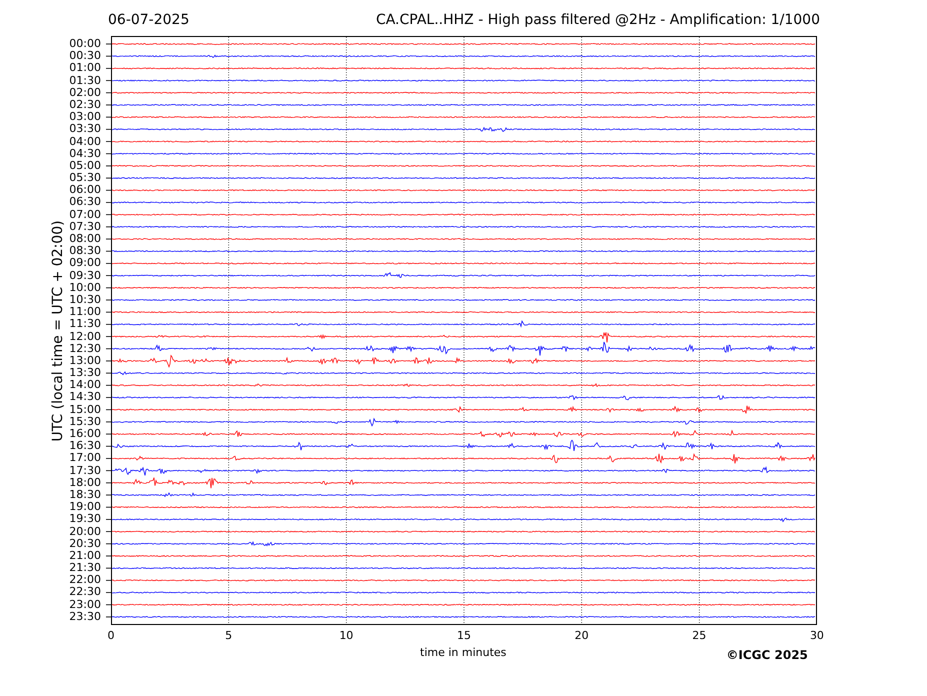  What do you see at coordinates (85, 129) in the screenshot?
I see `tick-label: 03:30` at bounding box center [85, 129].